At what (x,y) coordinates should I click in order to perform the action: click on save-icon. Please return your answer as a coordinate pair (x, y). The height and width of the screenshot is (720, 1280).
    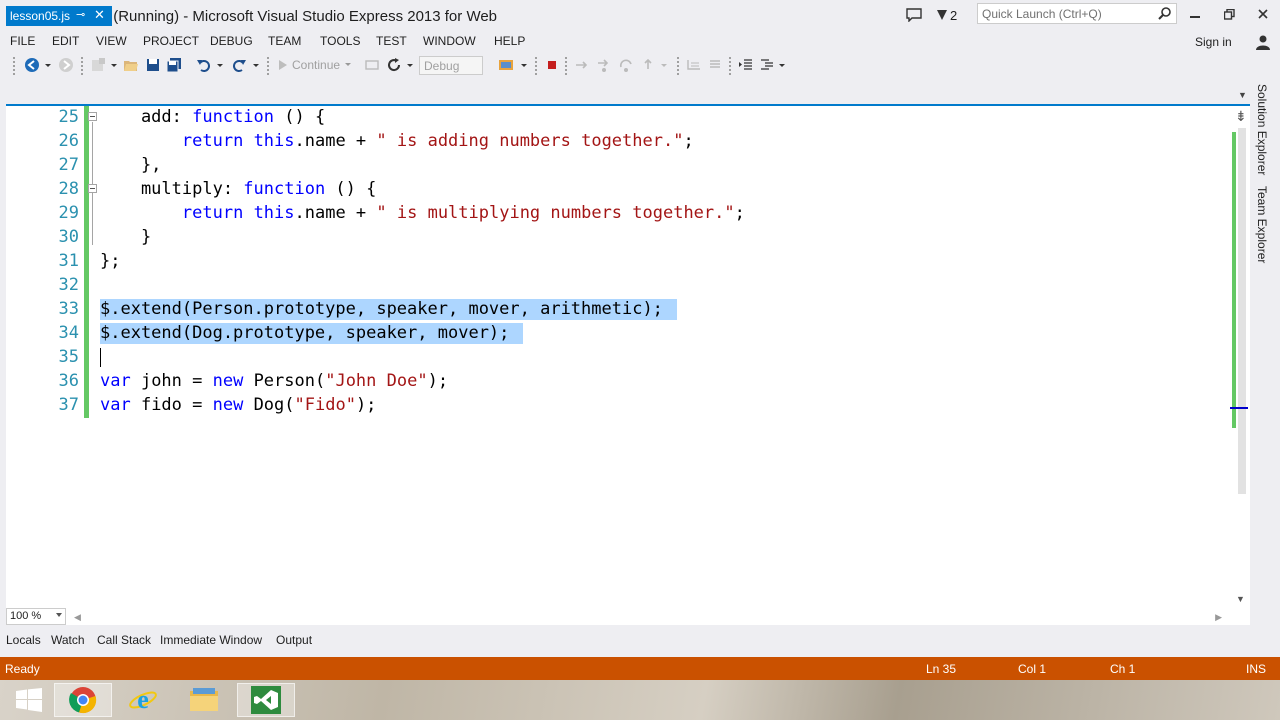
    Looking at the image, I should click on (153, 65).